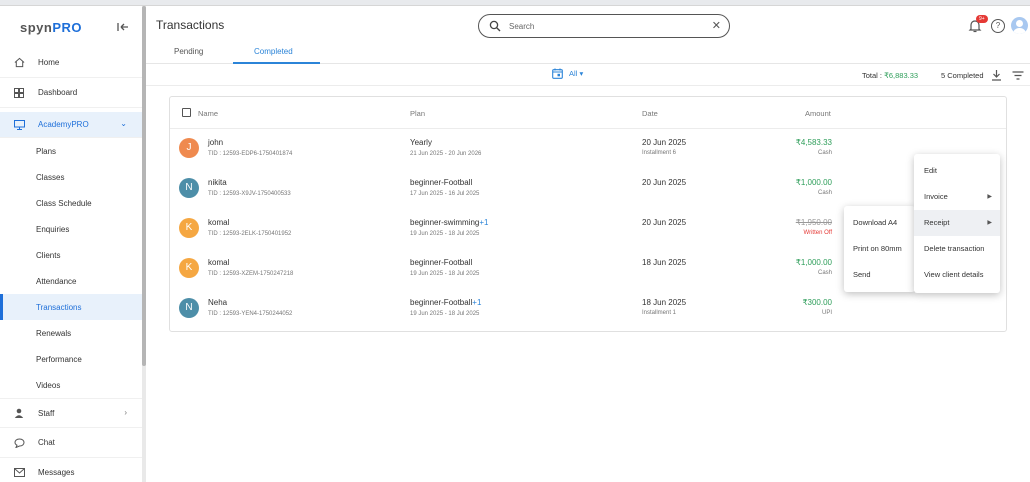  What do you see at coordinates (63, 124) in the screenshot?
I see `sidebar-item-label: AcademyPRO` at bounding box center [63, 124].